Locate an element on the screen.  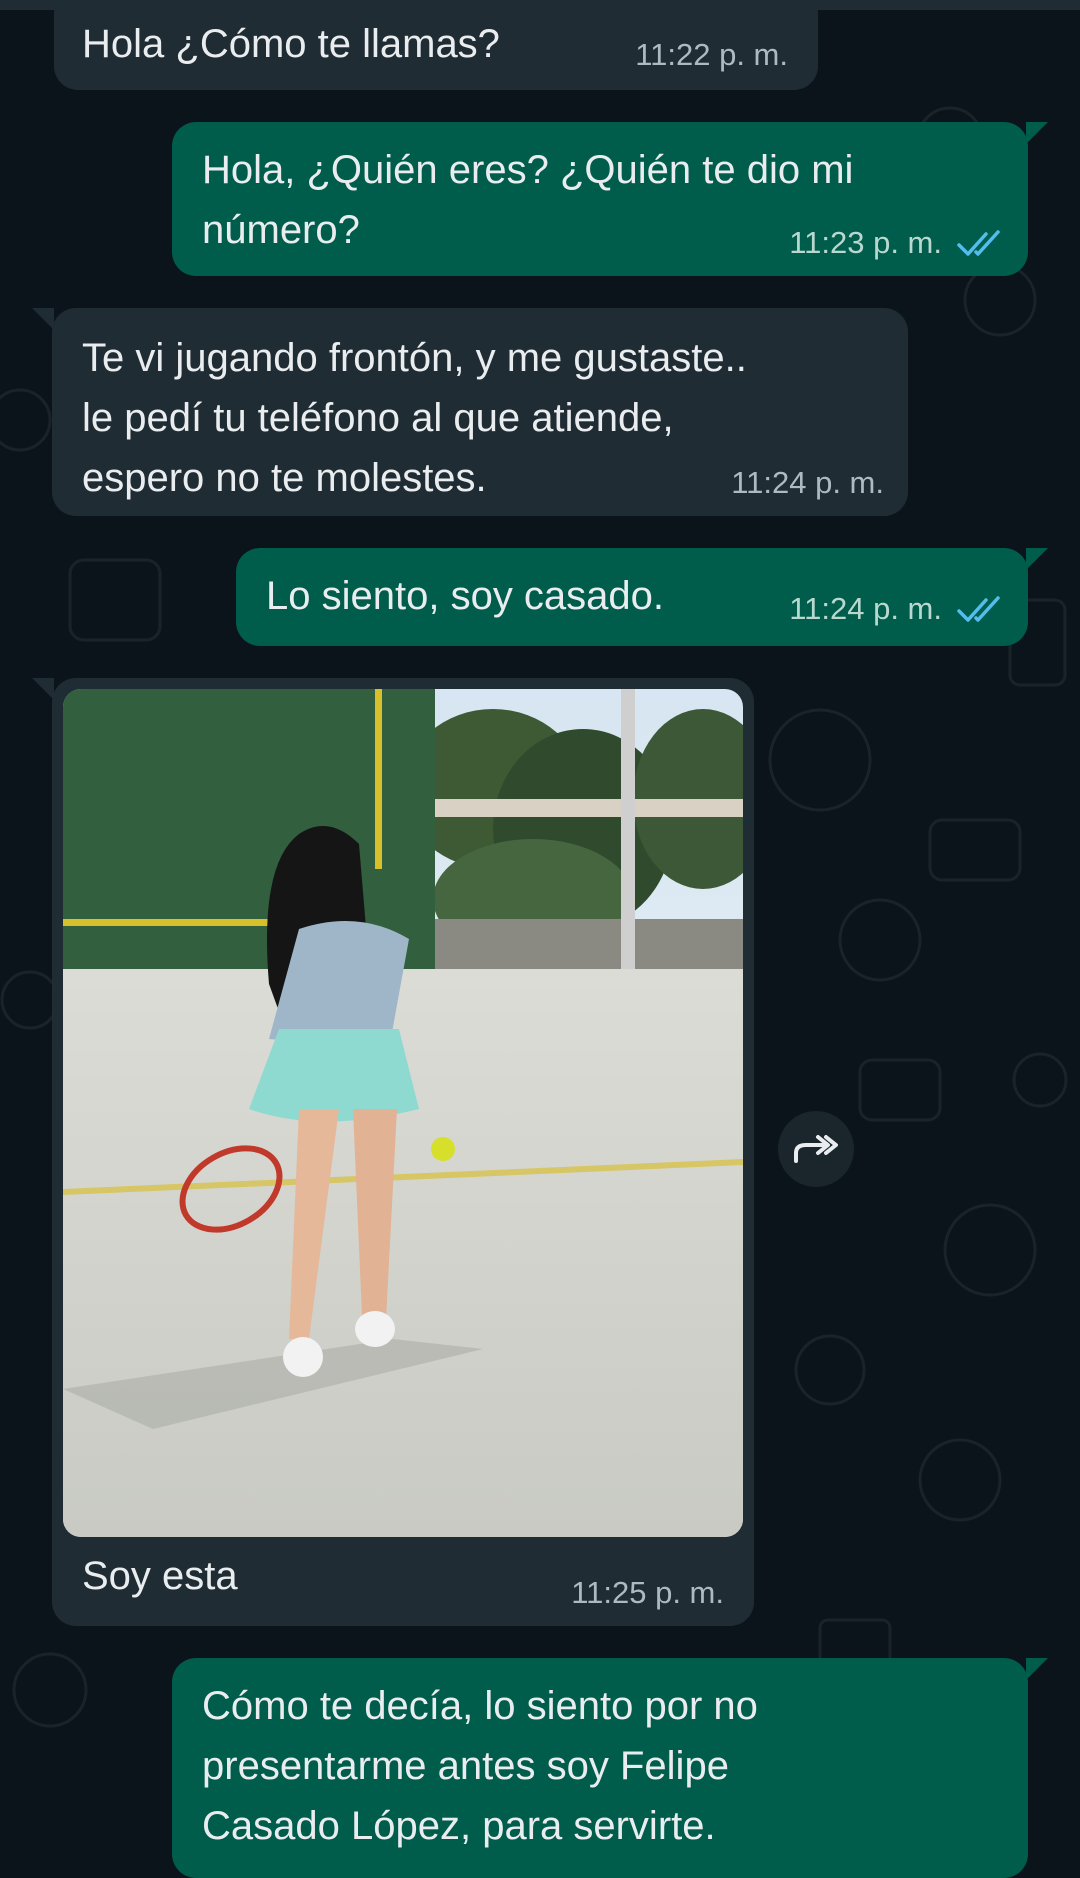
message-bubble-outgoing: Lo siento, soy casado. 11:24 p. m. is located at coordinates (642, 597).